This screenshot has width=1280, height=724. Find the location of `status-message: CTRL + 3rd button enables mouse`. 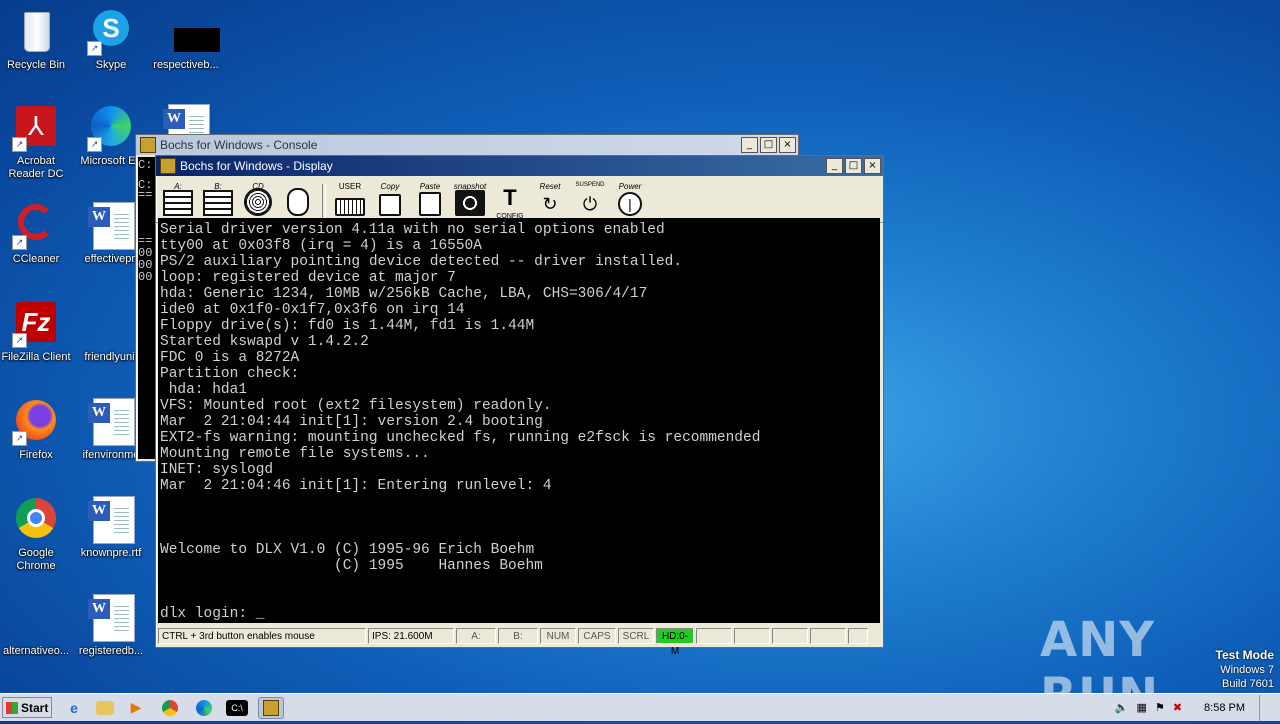

status-message: CTRL + 3rd button enables mouse is located at coordinates (262, 636).